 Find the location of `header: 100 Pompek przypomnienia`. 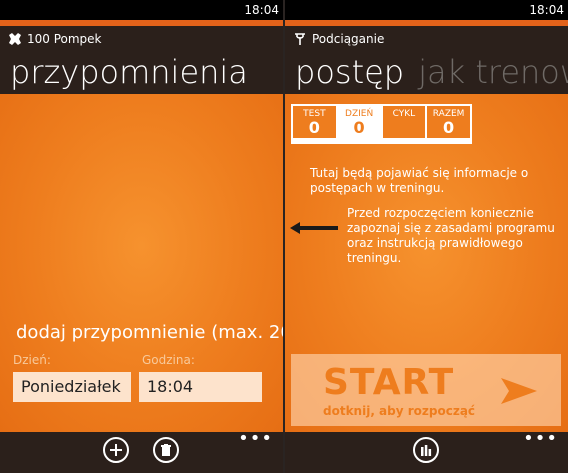

header: 100 Pompek przypomnienia is located at coordinates (141, 60).